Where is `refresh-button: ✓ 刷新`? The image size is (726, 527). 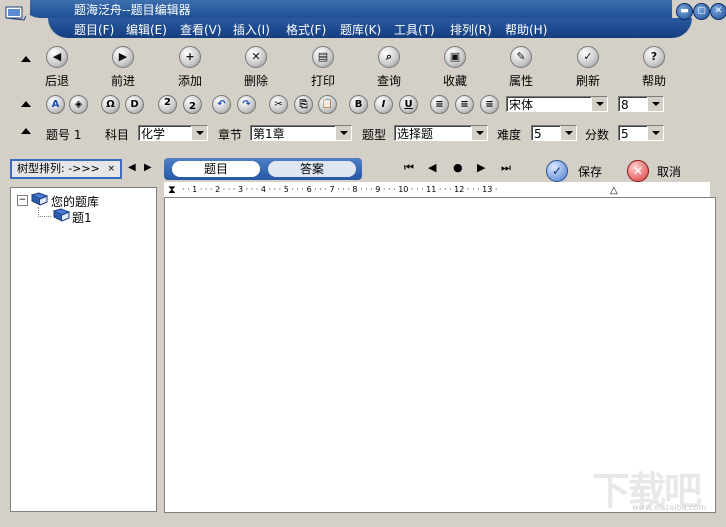
refresh-button: ✓ 刷新 is located at coordinates (588, 67).